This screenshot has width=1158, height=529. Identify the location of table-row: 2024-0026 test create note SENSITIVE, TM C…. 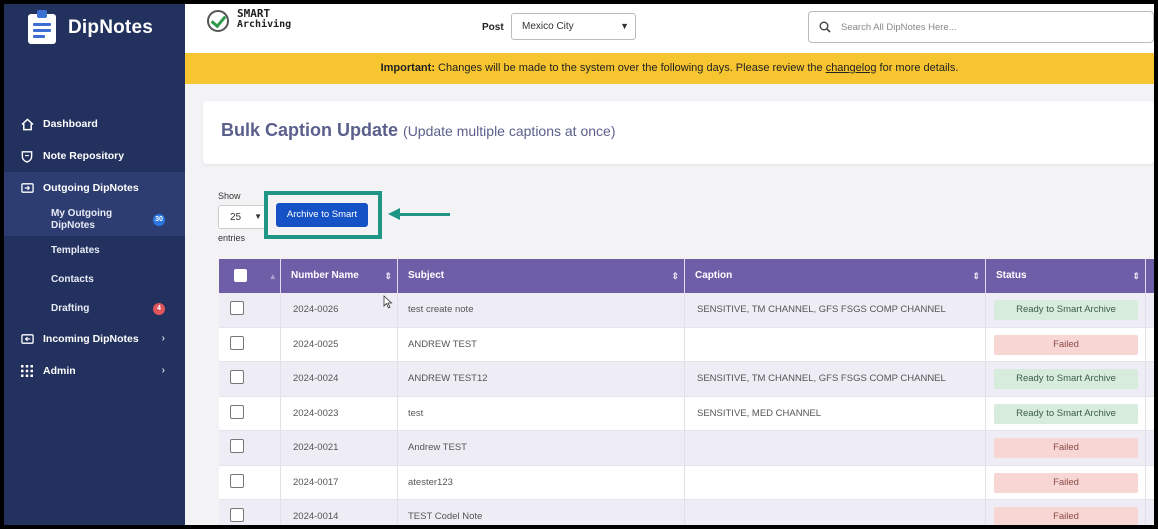
(686, 310).